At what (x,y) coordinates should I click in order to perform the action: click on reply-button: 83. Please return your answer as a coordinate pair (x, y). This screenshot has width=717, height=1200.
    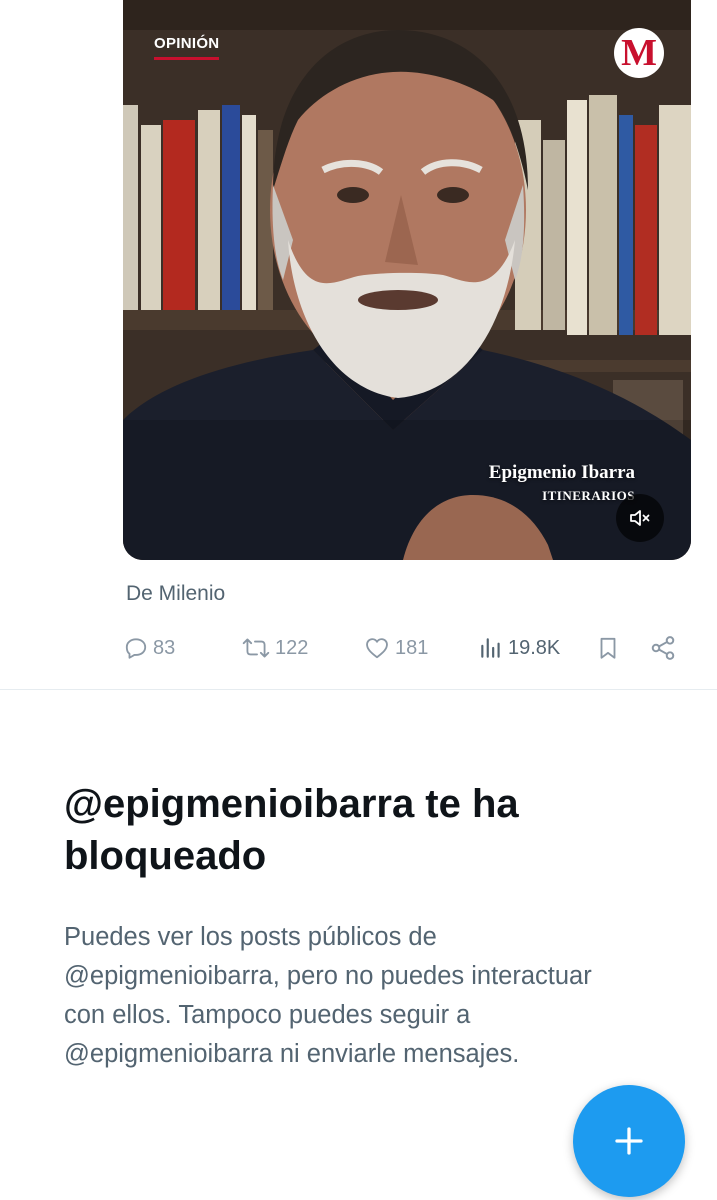
    Looking at the image, I should click on (149, 648).